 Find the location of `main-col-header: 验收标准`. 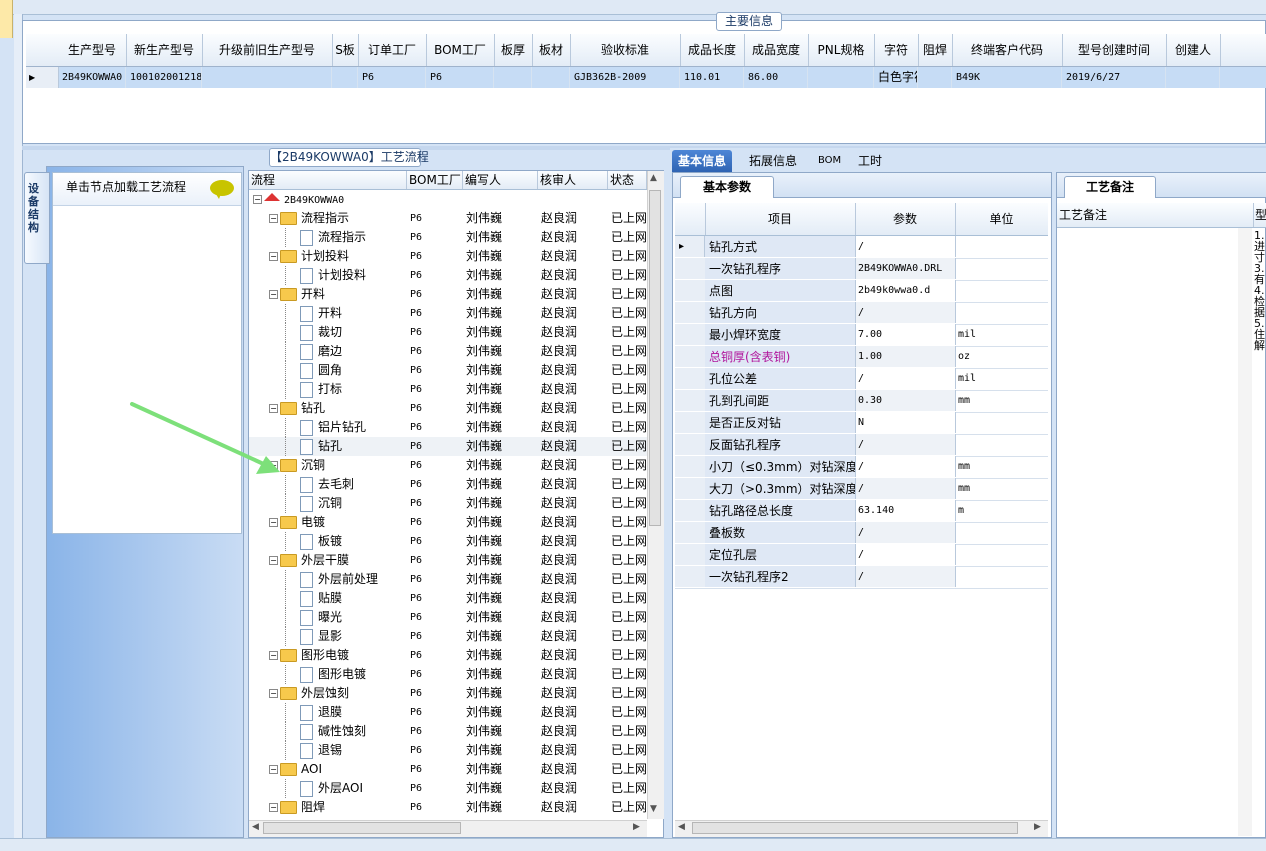

main-col-header: 验收标准 is located at coordinates (625, 50).